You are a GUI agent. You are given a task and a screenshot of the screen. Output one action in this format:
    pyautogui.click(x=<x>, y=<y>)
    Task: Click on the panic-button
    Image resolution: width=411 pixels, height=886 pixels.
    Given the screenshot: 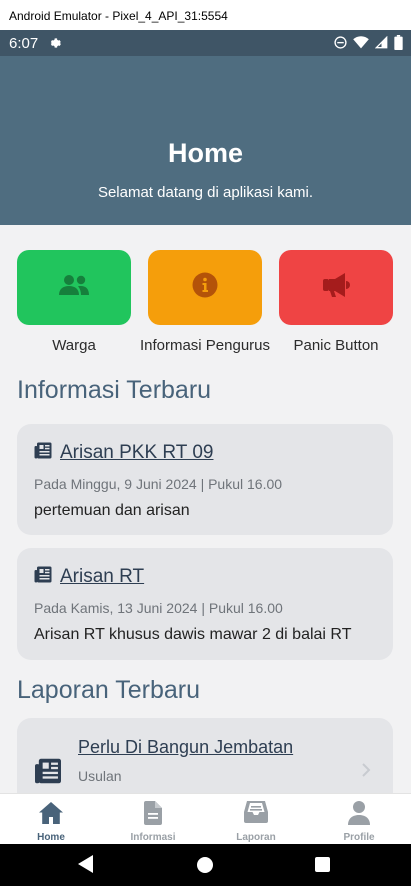 What is the action you would take?
    pyautogui.click(x=336, y=287)
    